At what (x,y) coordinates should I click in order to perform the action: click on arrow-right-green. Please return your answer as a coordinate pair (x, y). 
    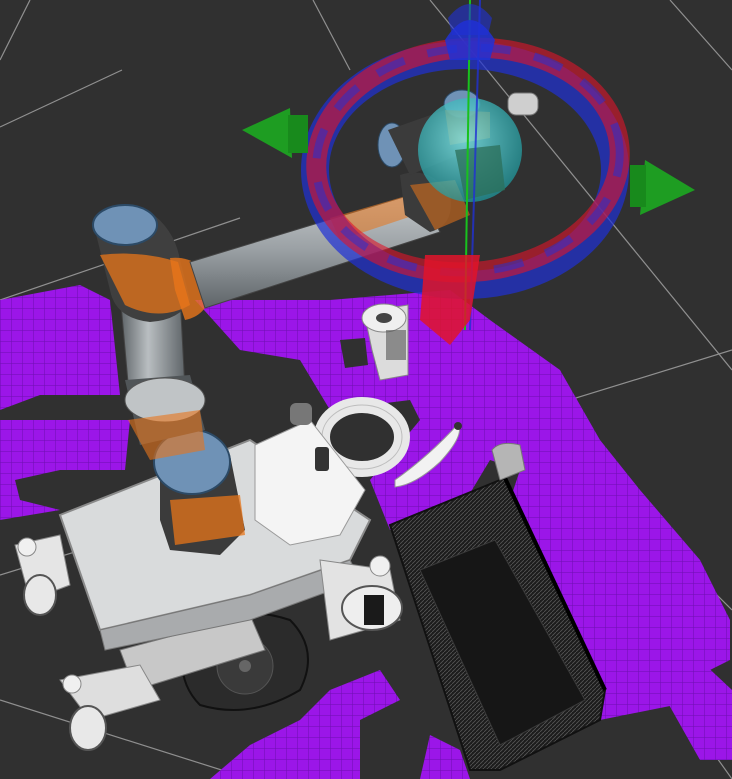
    Looking at the image, I should click on (667, 187).